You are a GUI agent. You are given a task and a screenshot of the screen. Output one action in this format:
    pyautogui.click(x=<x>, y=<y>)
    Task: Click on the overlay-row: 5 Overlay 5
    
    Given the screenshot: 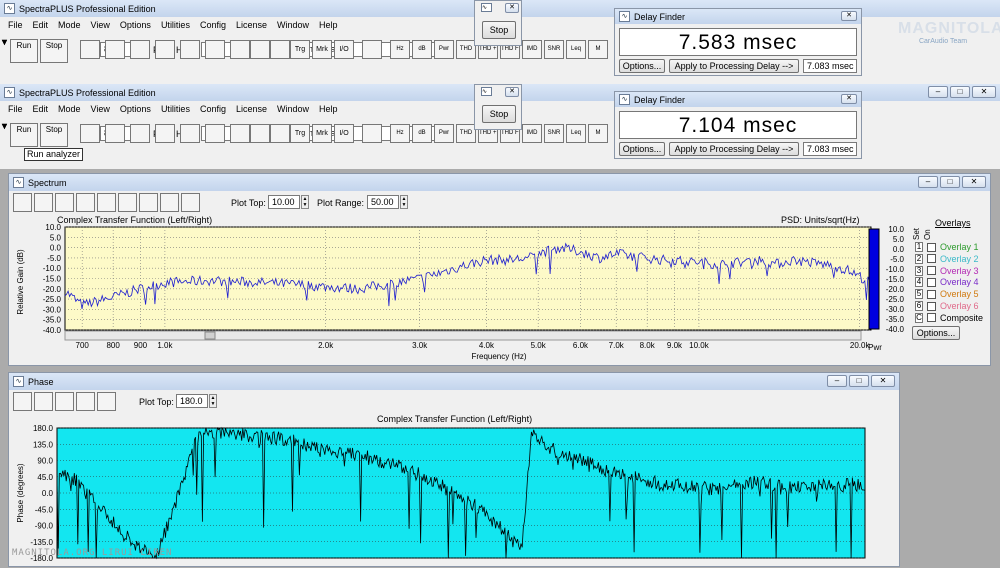 What is the action you would take?
    pyautogui.click(x=947, y=294)
    